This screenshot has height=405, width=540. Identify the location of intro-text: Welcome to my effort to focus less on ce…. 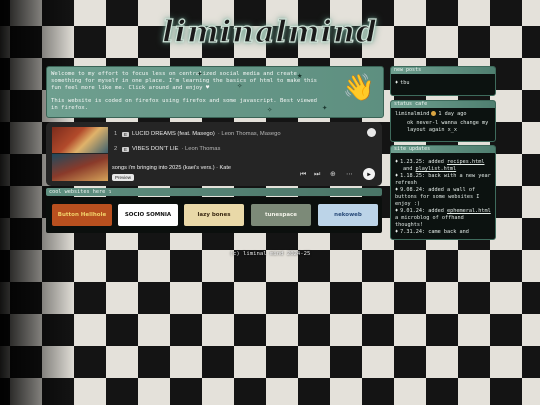
(189, 94).